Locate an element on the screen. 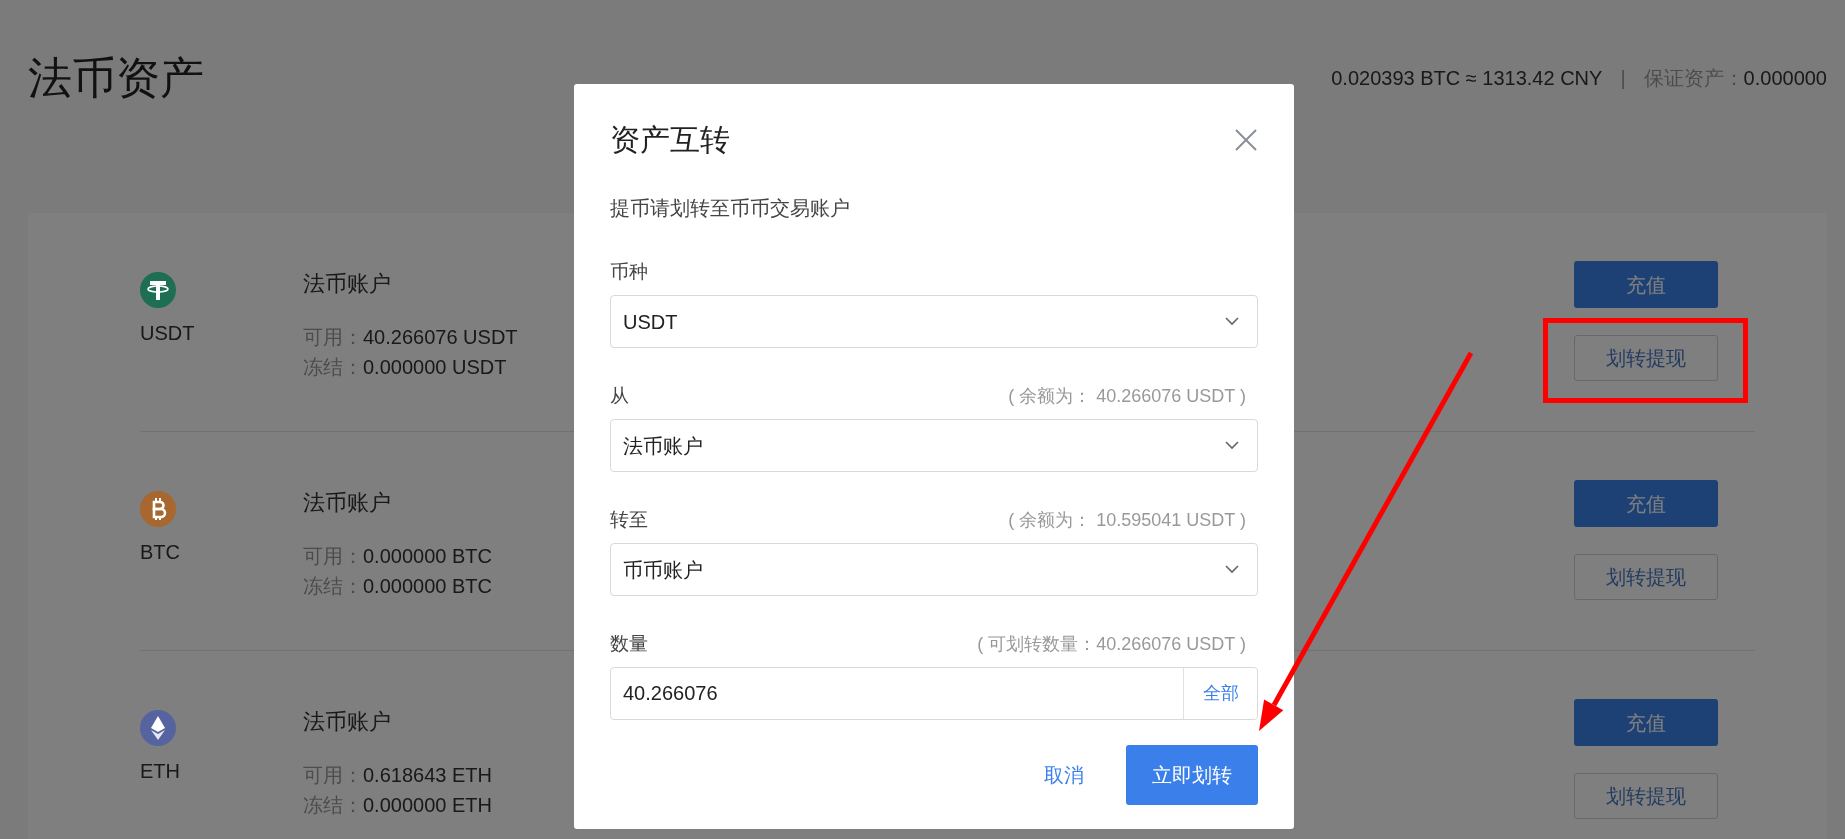  amount-field: 40.266076 全部 is located at coordinates (934, 693).